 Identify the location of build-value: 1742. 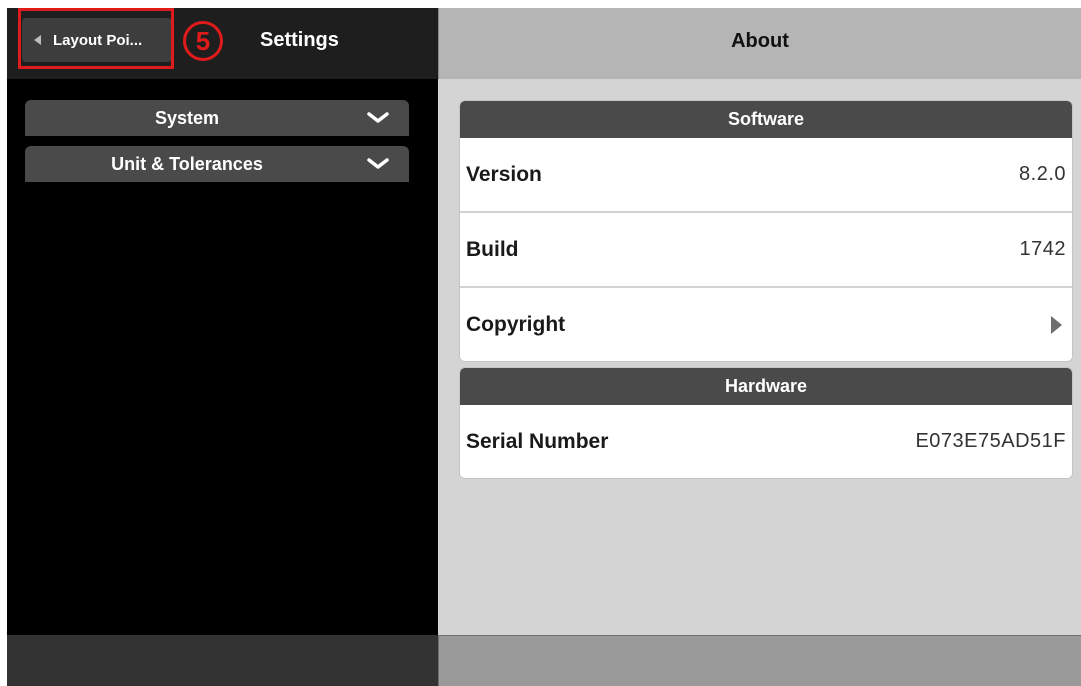
(1042, 249).